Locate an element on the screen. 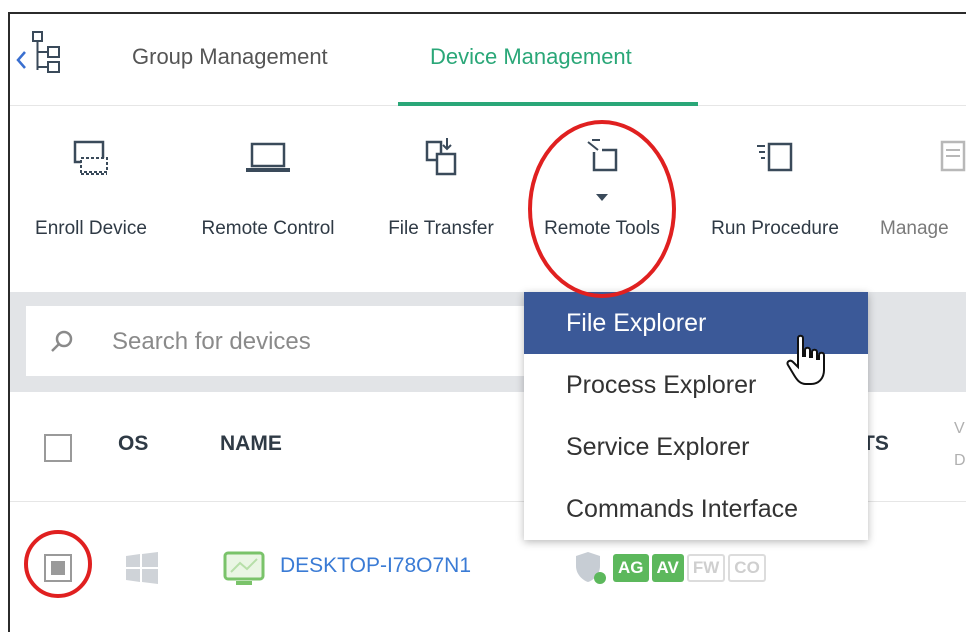 The width and height of the screenshot is (966, 632). row-checkbox is located at coordinates (58, 568).